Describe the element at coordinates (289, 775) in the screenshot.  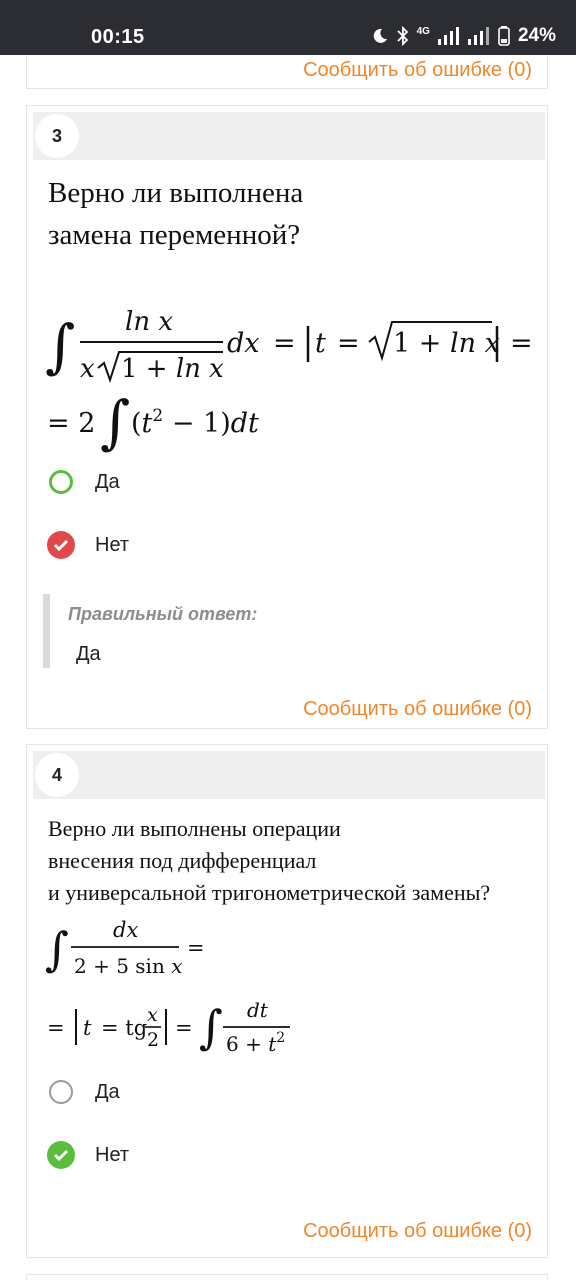
I see `question-header: 4` at that location.